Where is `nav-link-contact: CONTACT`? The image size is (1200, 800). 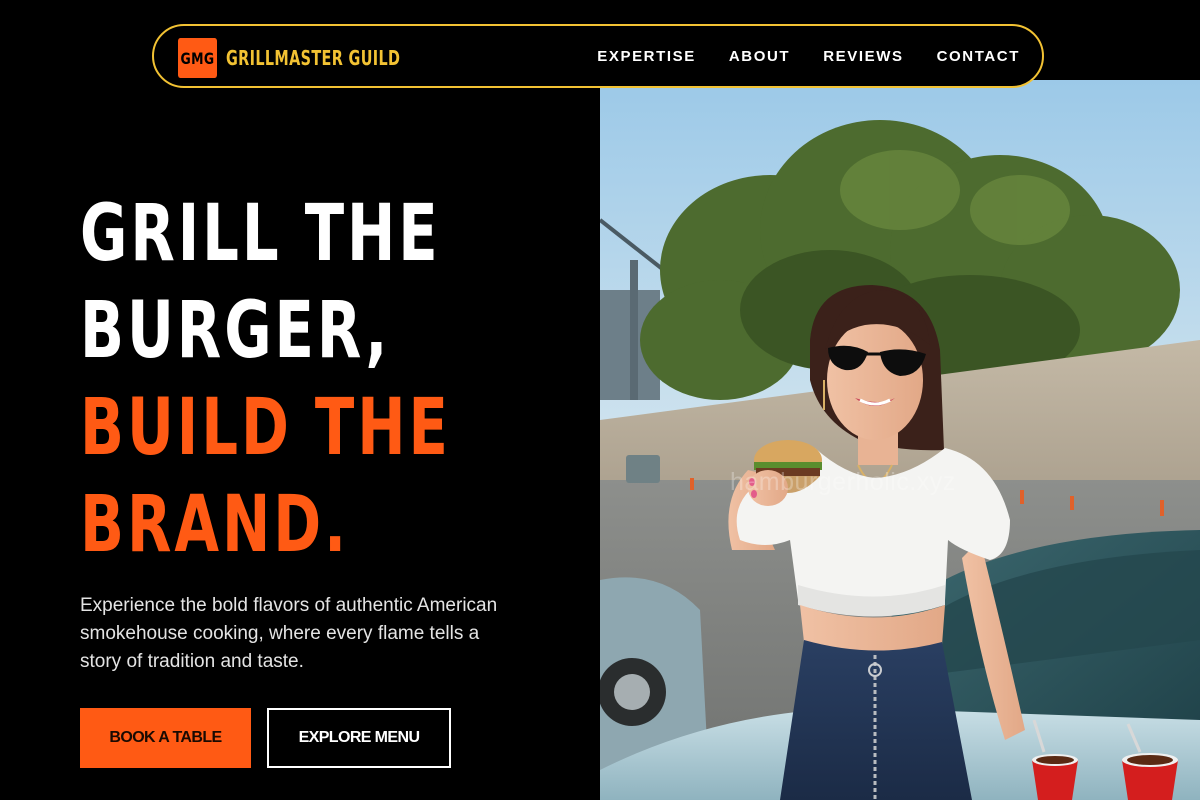
nav-link-contact: CONTACT is located at coordinates (978, 56).